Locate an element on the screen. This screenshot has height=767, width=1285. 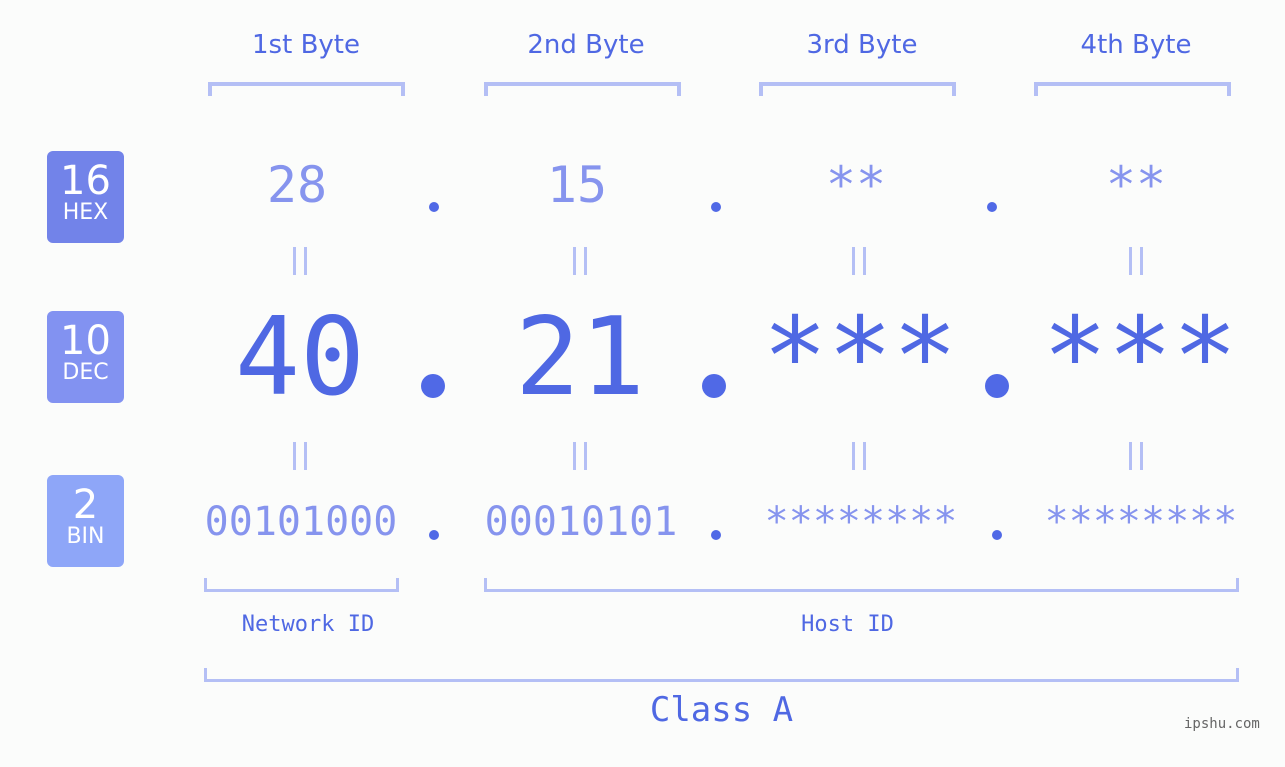
bin-byte-4: ******** is located at coordinates (1141, 522).